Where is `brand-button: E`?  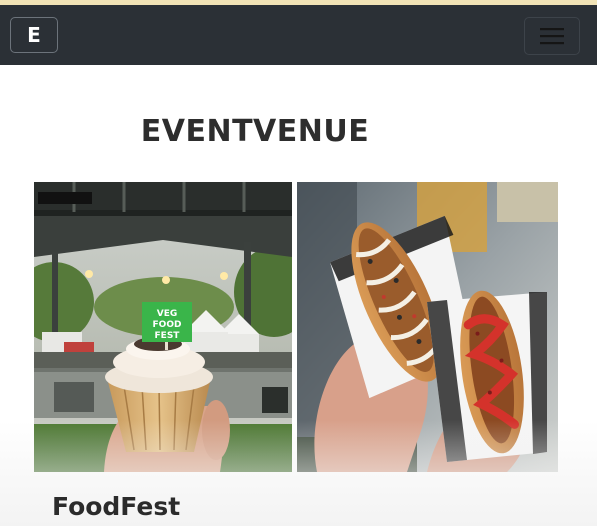
brand-button: E is located at coordinates (34, 35).